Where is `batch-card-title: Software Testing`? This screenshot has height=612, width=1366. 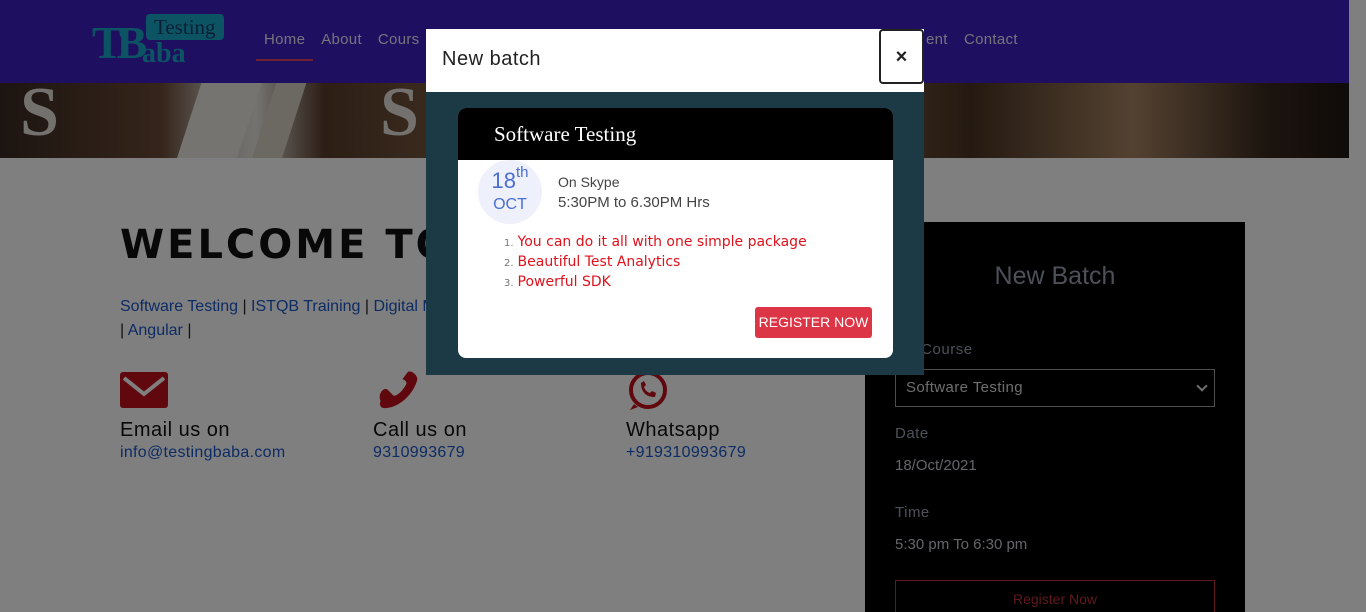 batch-card-title: Software Testing is located at coordinates (565, 134).